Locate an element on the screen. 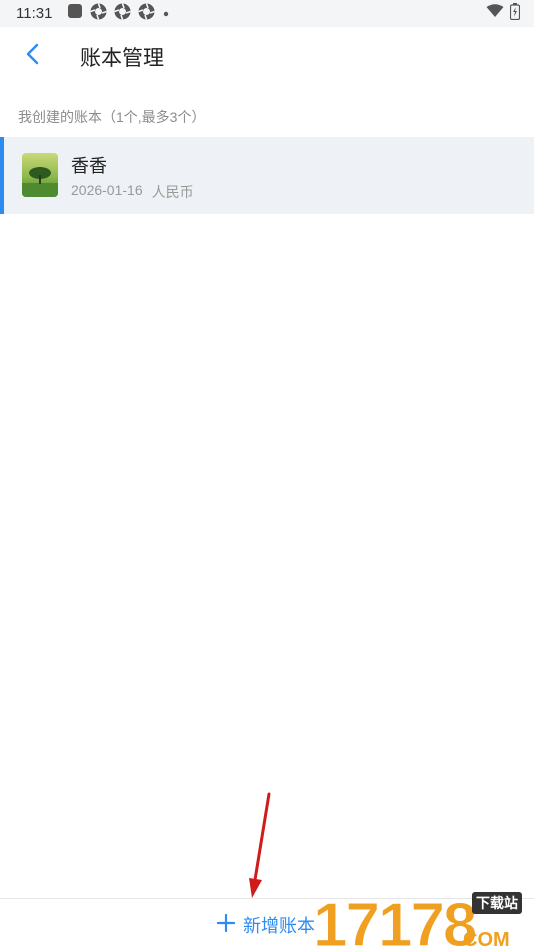 This screenshot has width=534, height=951. ledger-currency: 人民币 is located at coordinates (172, 192).